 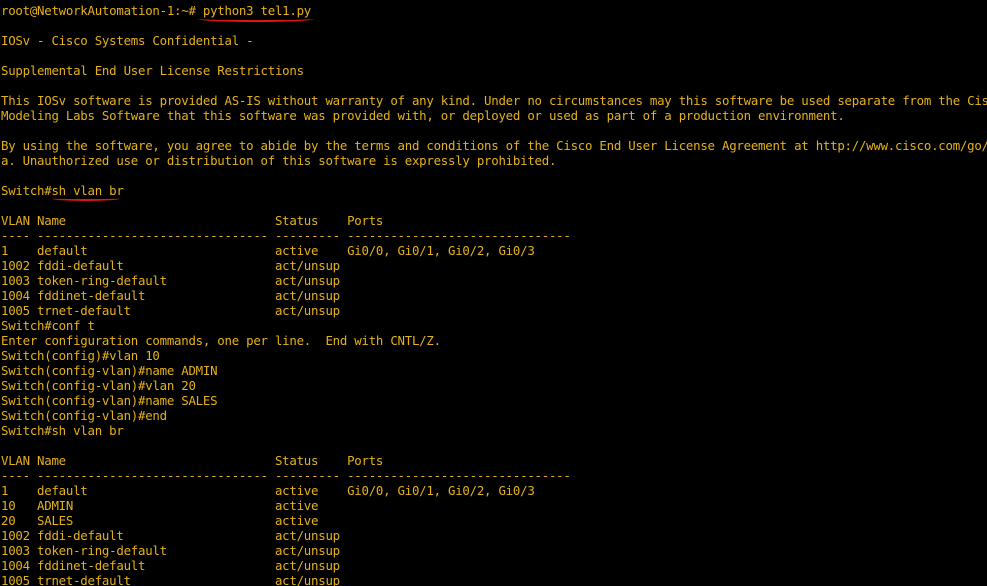 What do you see at coordinates (80, 355) in the screenshot?
I see `terminal-line: Switch(config)#vlan 10` at bounding box center [80, 355].